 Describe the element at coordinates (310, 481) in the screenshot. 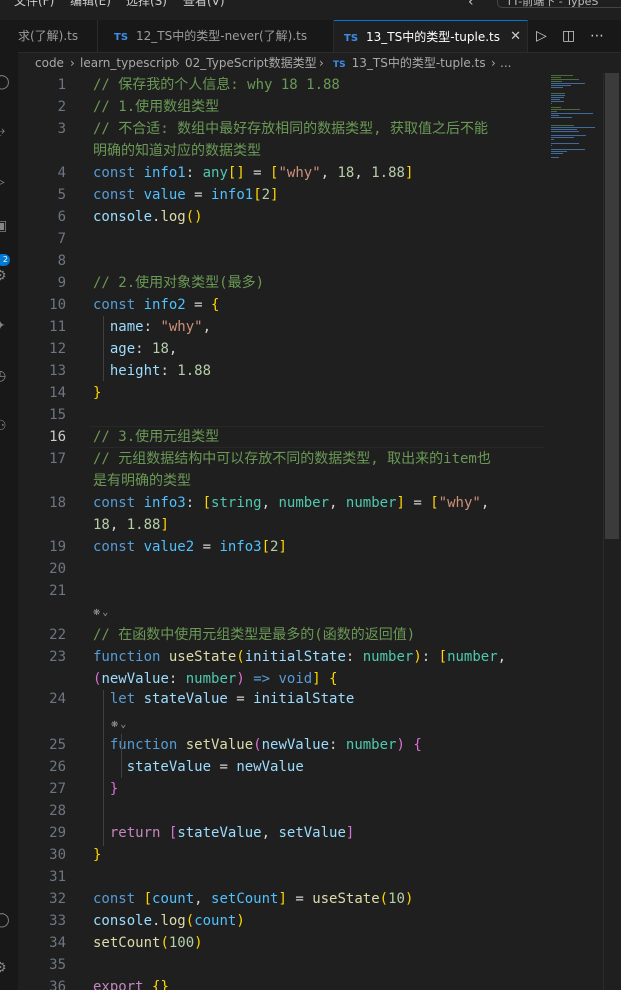

I see `code-line: 是有明确的类型` at that location.